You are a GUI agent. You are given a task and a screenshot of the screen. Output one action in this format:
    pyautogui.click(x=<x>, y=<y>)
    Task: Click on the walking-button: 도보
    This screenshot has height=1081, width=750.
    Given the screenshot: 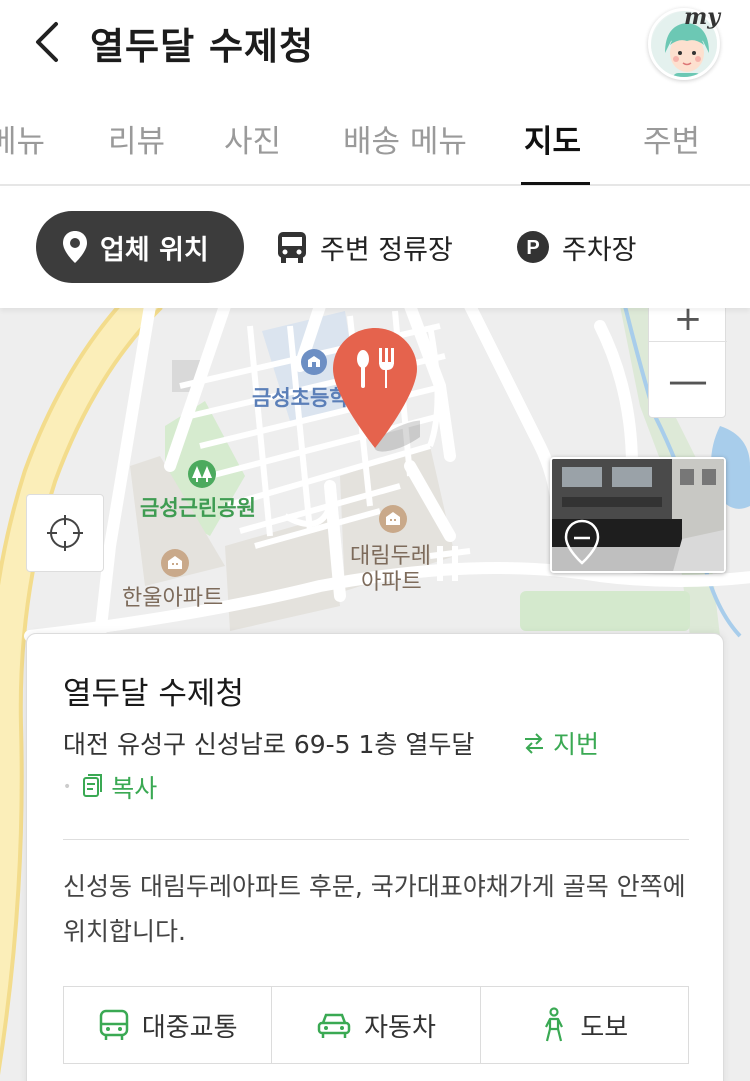 What is the action you would take?
    pyautogui.click(x=584, y=1025)
    